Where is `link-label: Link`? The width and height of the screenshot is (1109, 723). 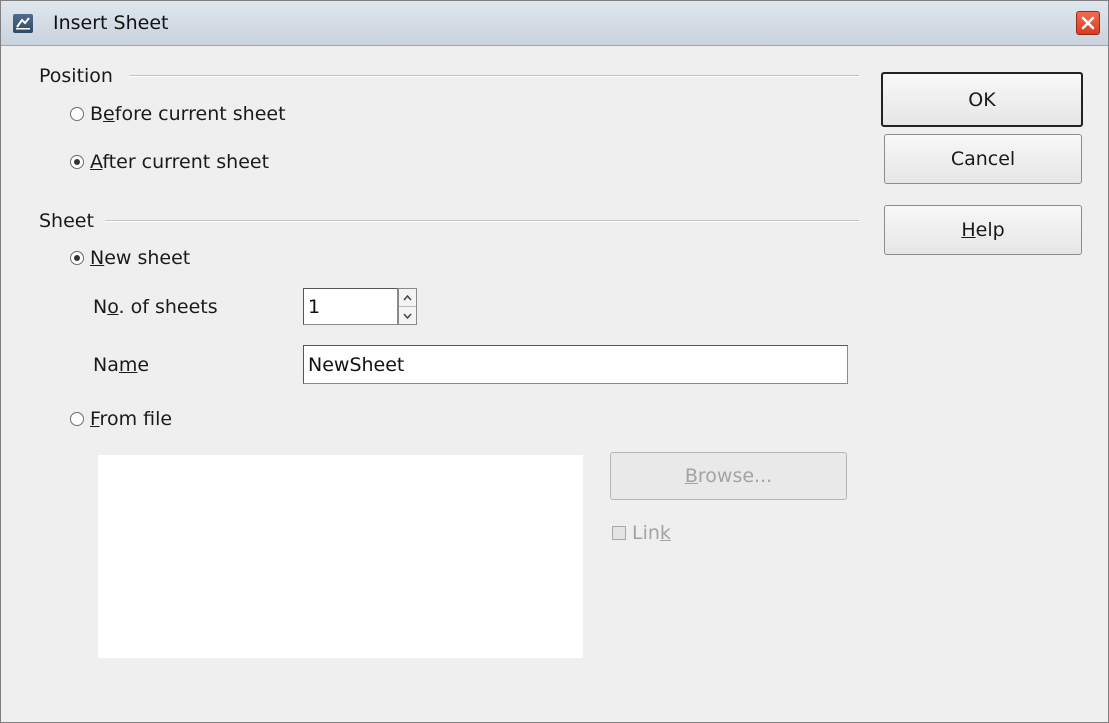
link-label: Link is located at coordinates (651, 533).